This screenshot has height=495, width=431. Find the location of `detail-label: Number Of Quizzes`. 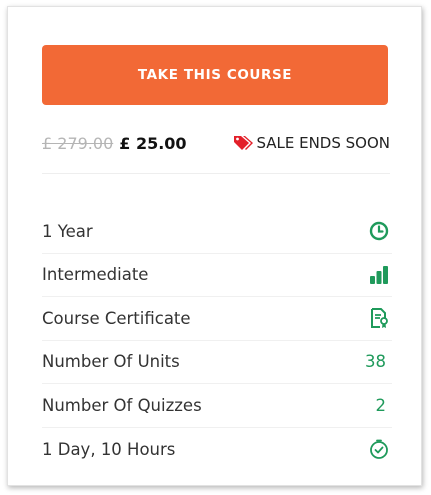

detail-label: Number Of Quizzes is located at coordinates (122, 405).